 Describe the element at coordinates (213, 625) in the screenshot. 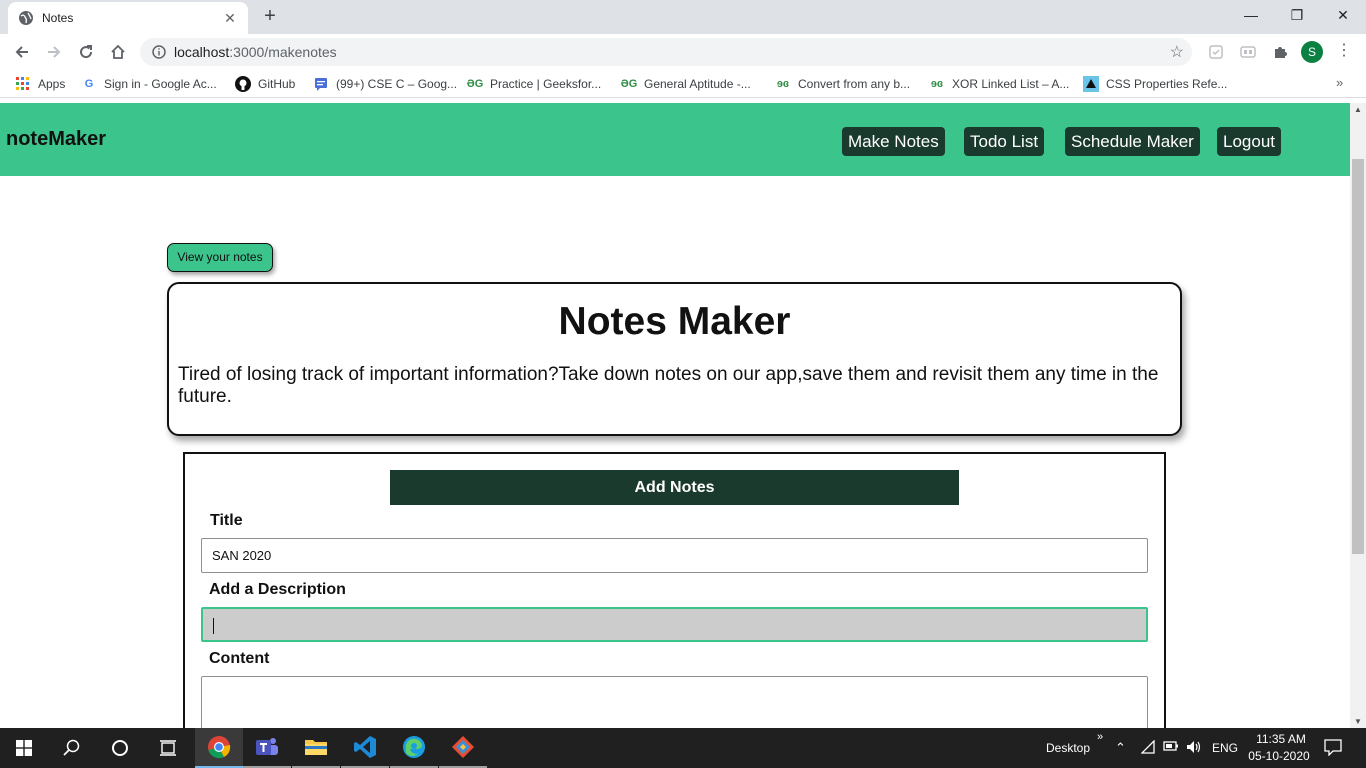

I see `text-caret` at that location.